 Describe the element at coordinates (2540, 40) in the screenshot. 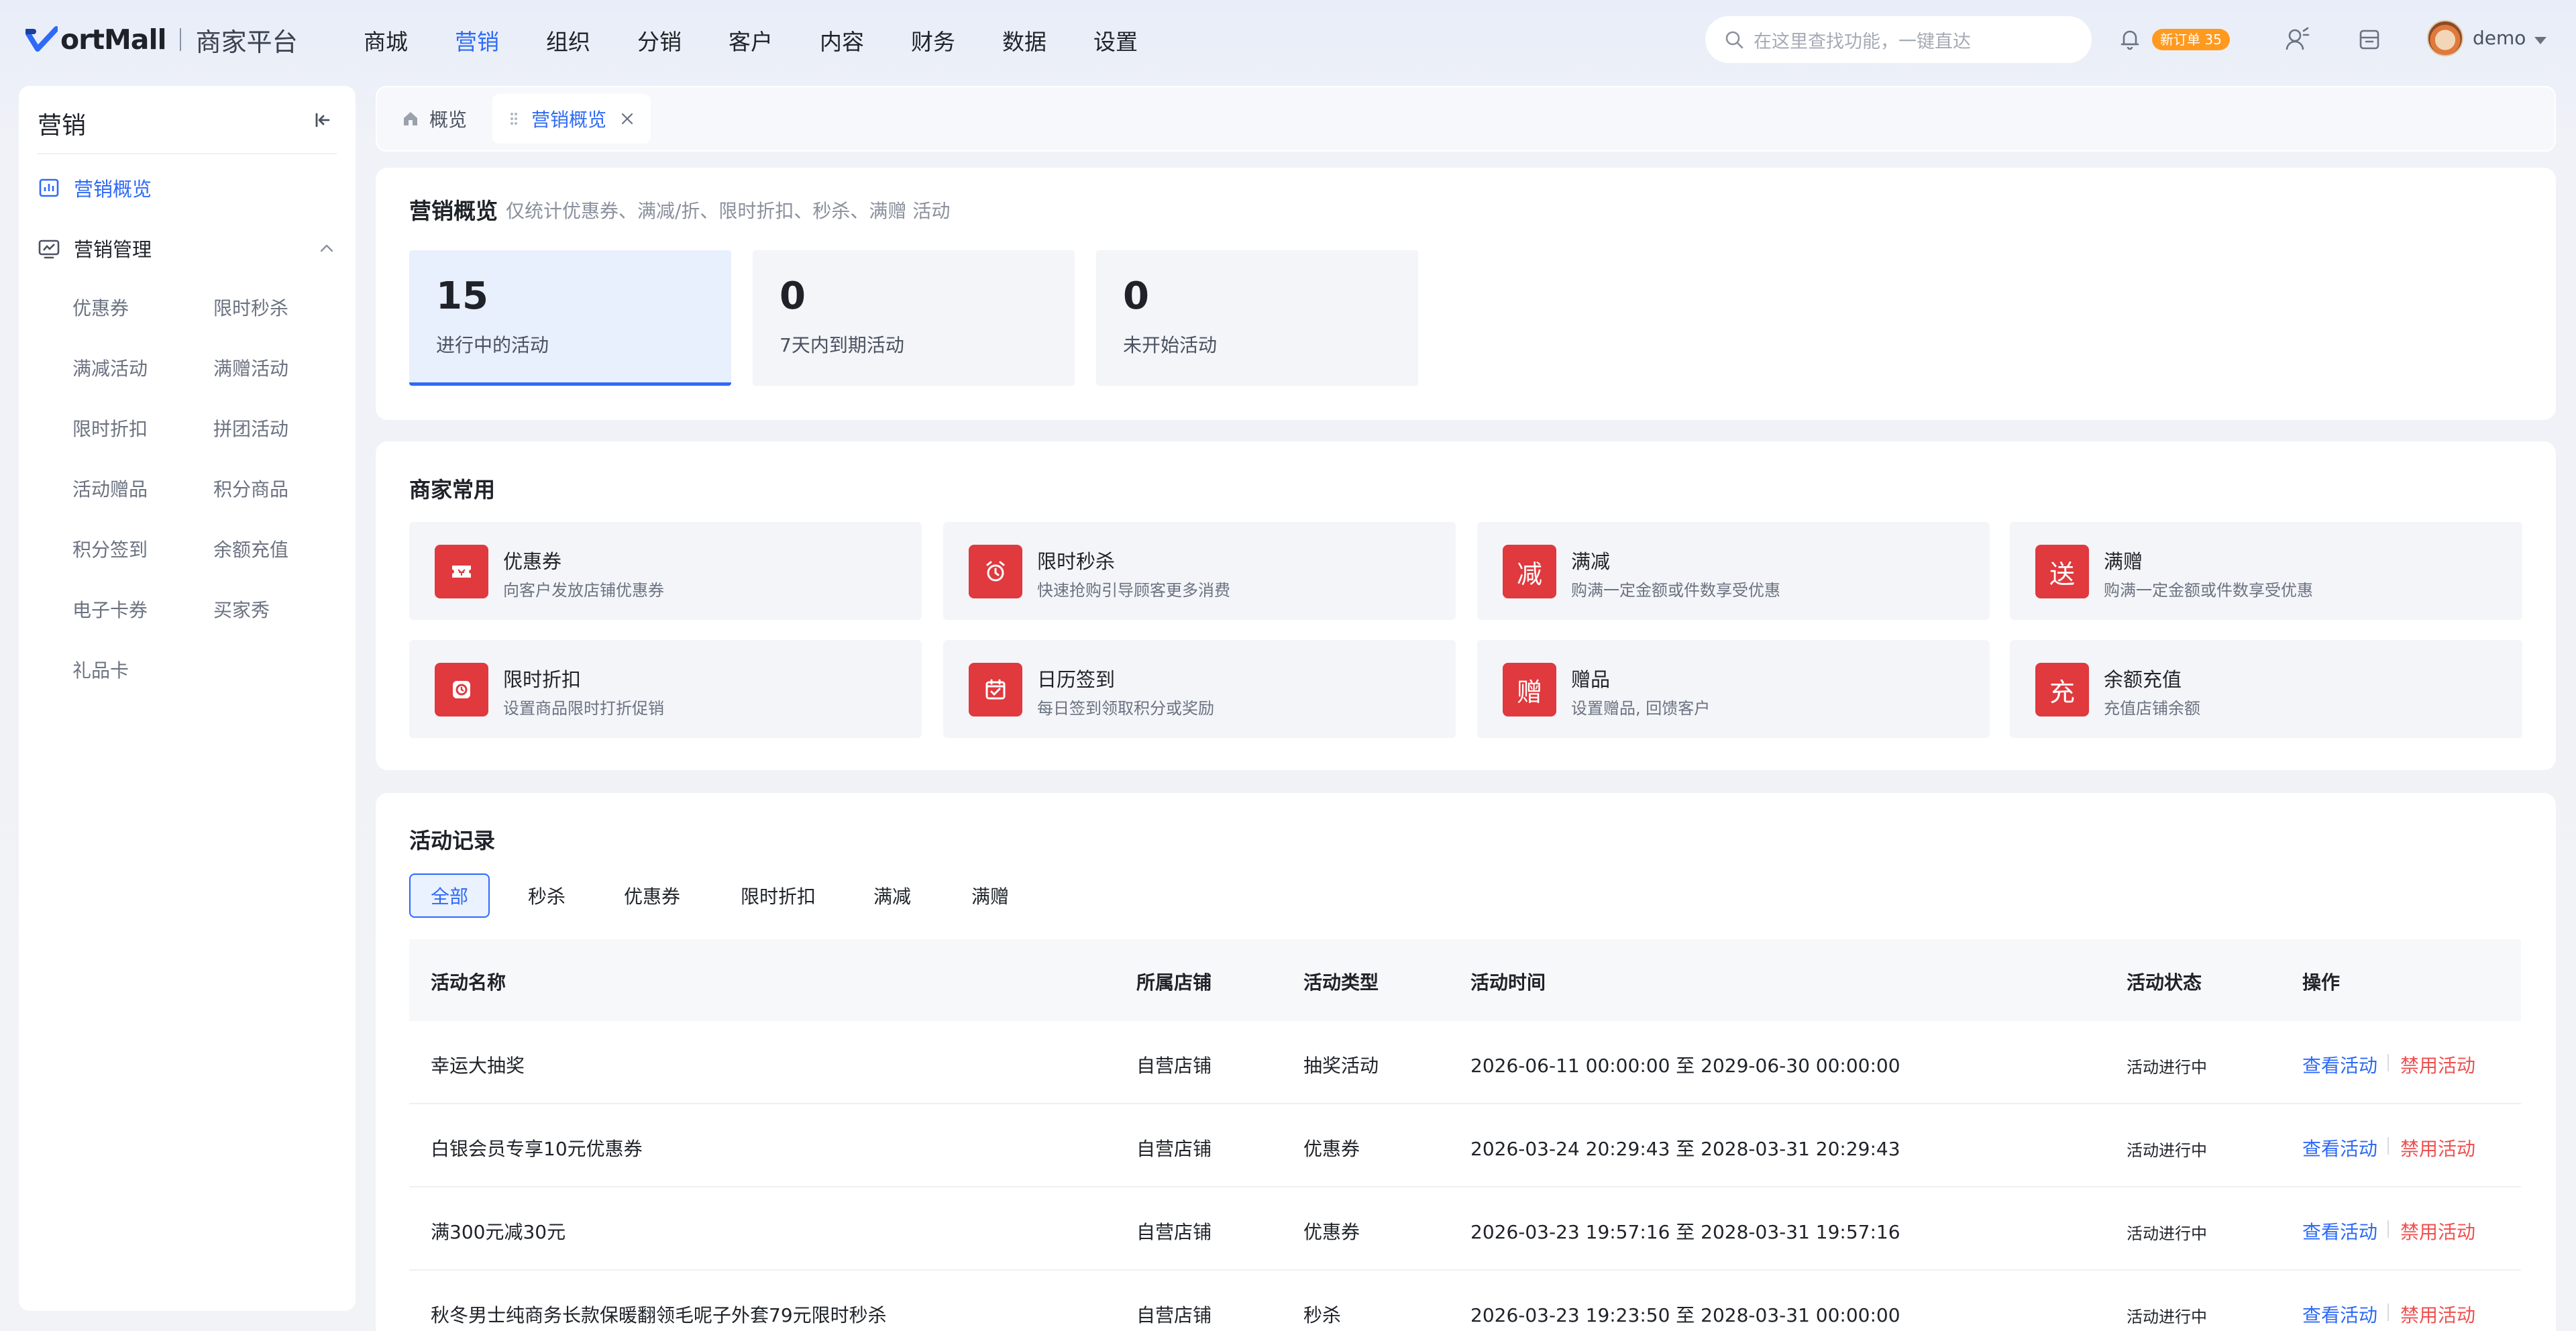

I see `chevron-down-icon` at that location.